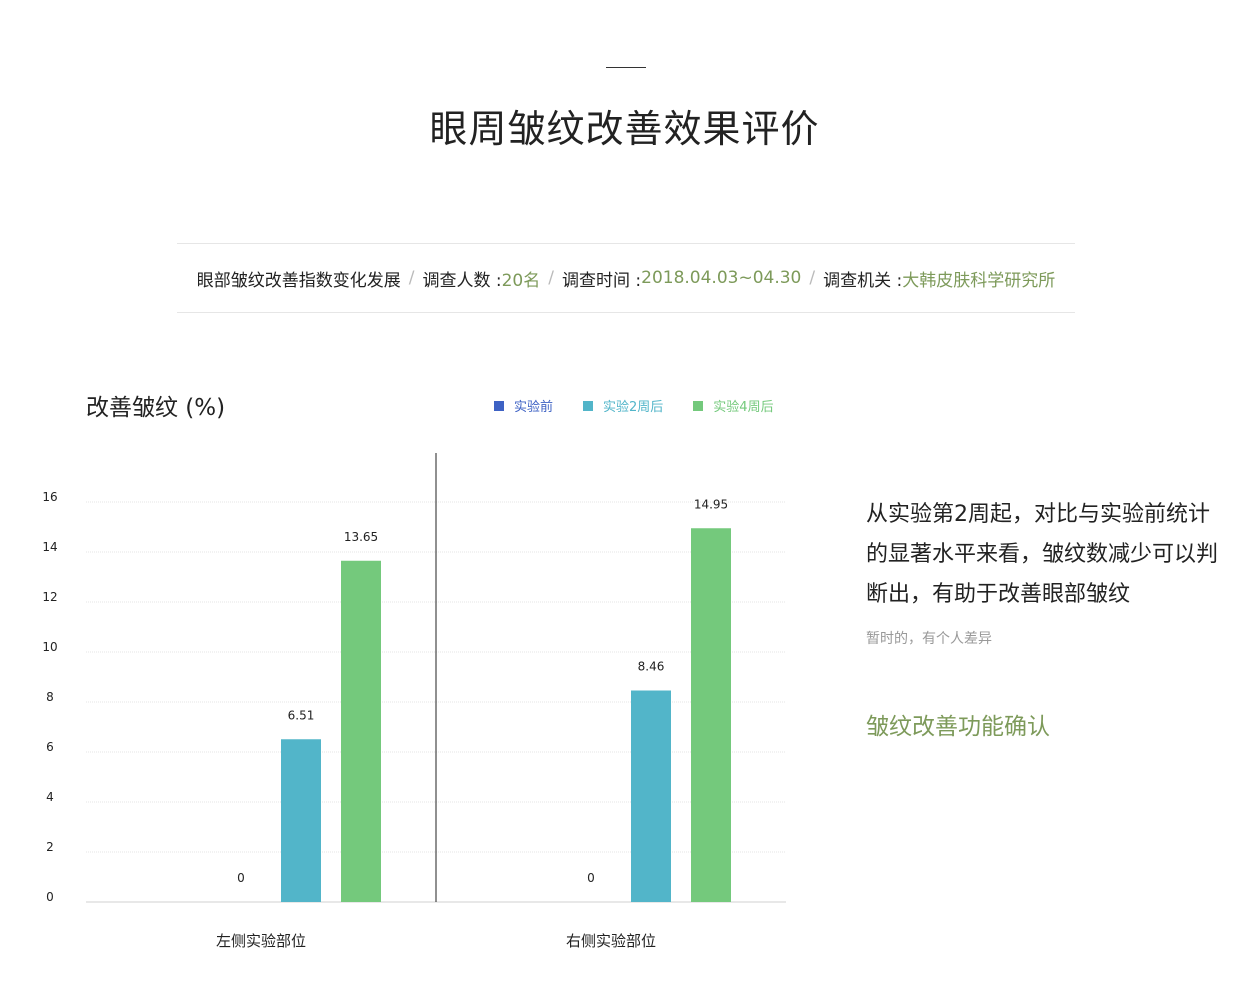  What do you see at coordinates (863, 280) in the screenshot?
I see `org-label: 调查机关 :` at bounding box center [863, 280].